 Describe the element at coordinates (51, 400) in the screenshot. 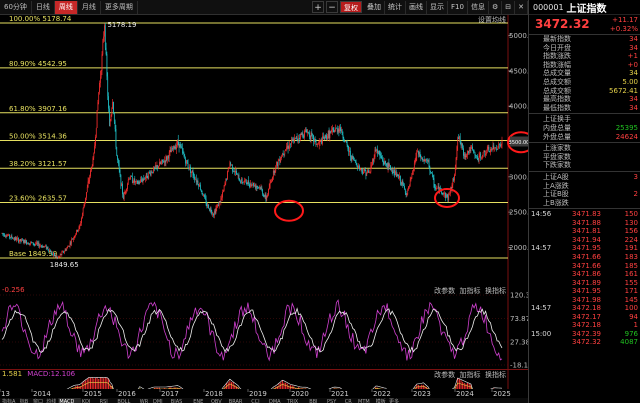

I see `indicator-tab-均线: 均线` at that location.